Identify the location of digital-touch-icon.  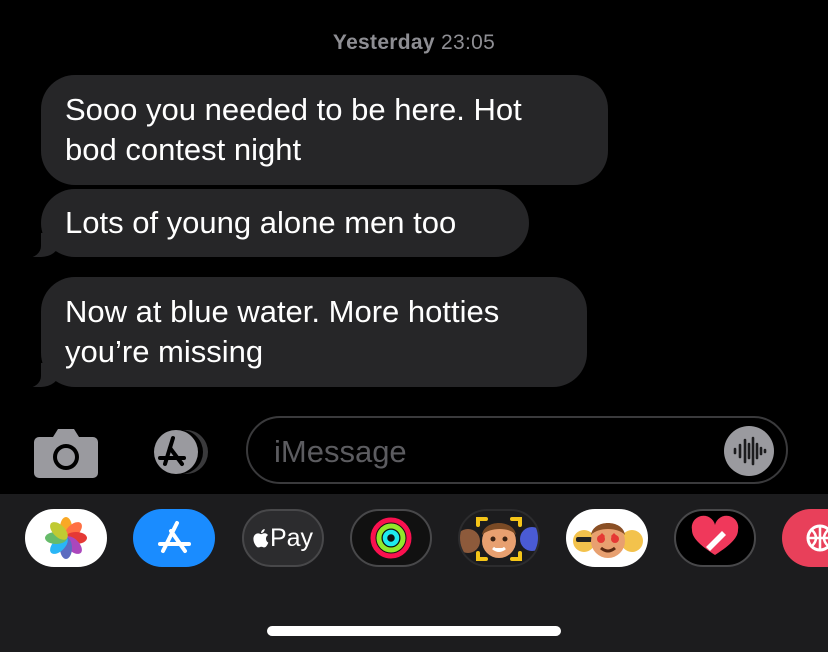
(715, 535).